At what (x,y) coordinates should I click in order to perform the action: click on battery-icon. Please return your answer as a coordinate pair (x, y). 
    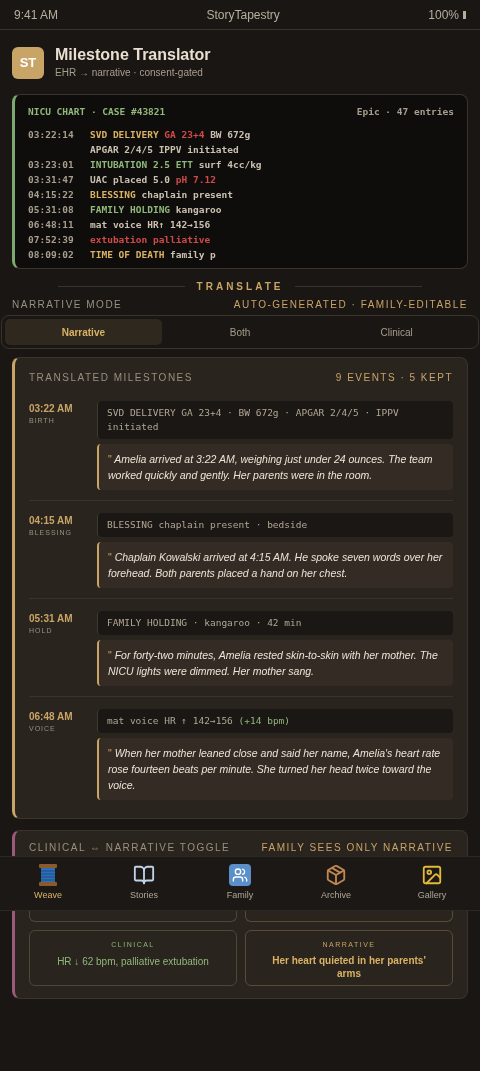
    Looking at the image, I should click on (464, 14).